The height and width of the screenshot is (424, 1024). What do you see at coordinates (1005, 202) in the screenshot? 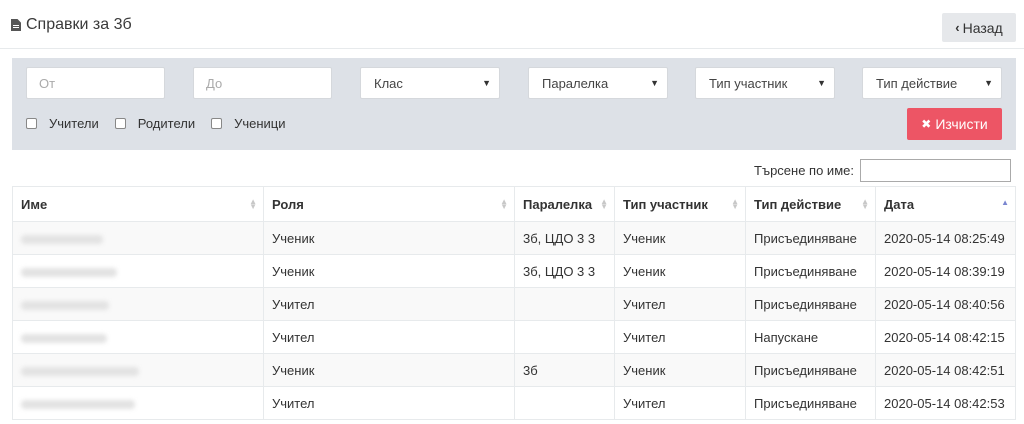
I see `sort-ascending-icon: ▲` at bounding box center [1005, 202].